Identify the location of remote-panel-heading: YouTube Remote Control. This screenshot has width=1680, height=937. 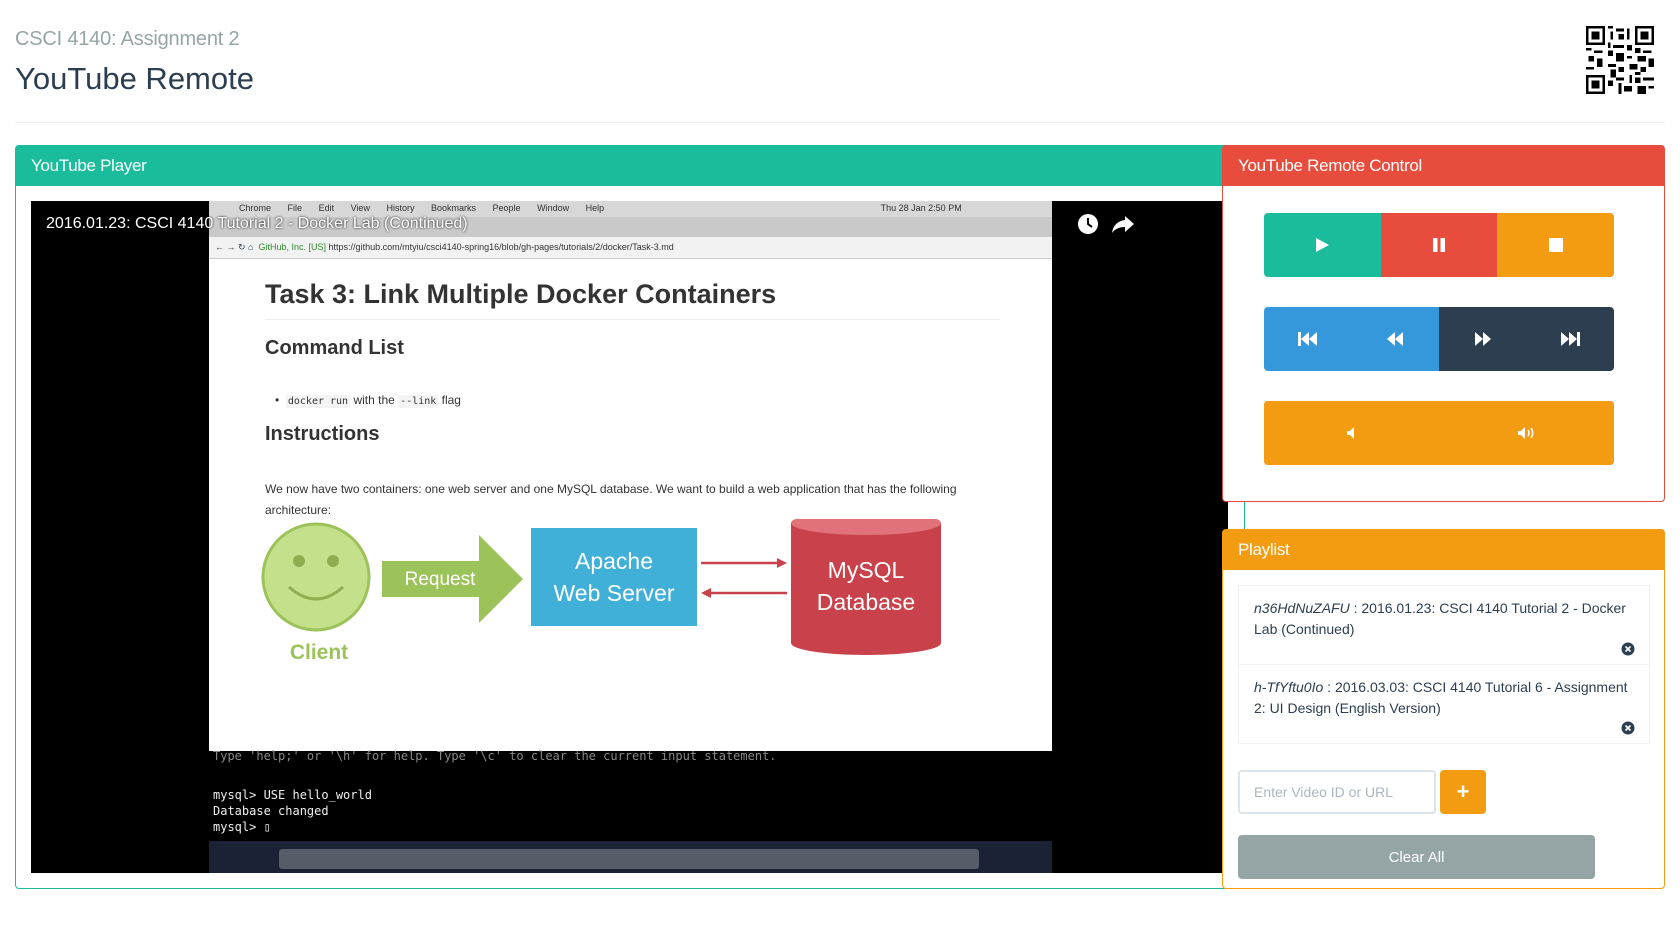
(1443, 166).